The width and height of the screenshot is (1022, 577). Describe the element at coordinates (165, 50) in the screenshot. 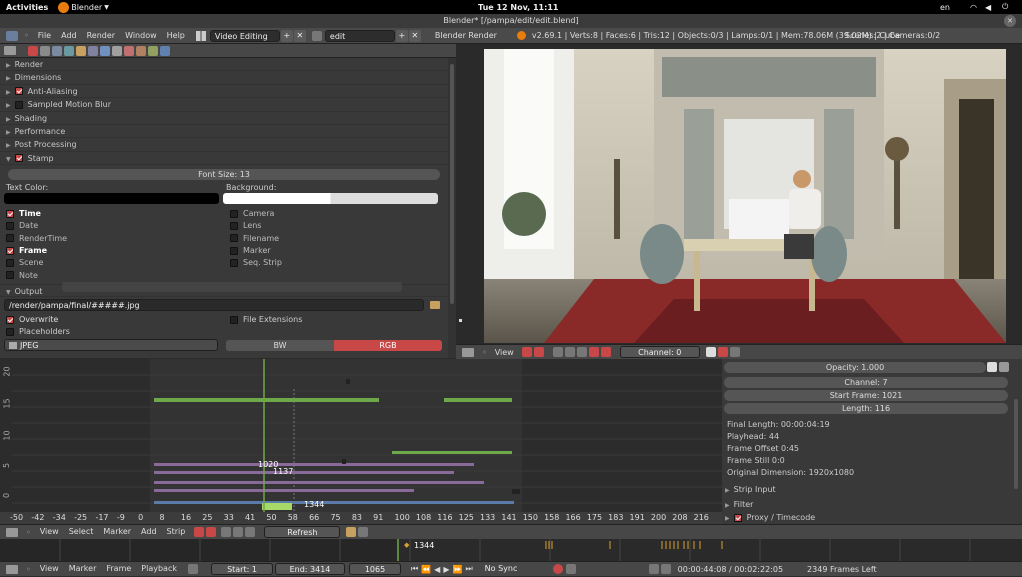

I see `physics-tab-icon` at that location.